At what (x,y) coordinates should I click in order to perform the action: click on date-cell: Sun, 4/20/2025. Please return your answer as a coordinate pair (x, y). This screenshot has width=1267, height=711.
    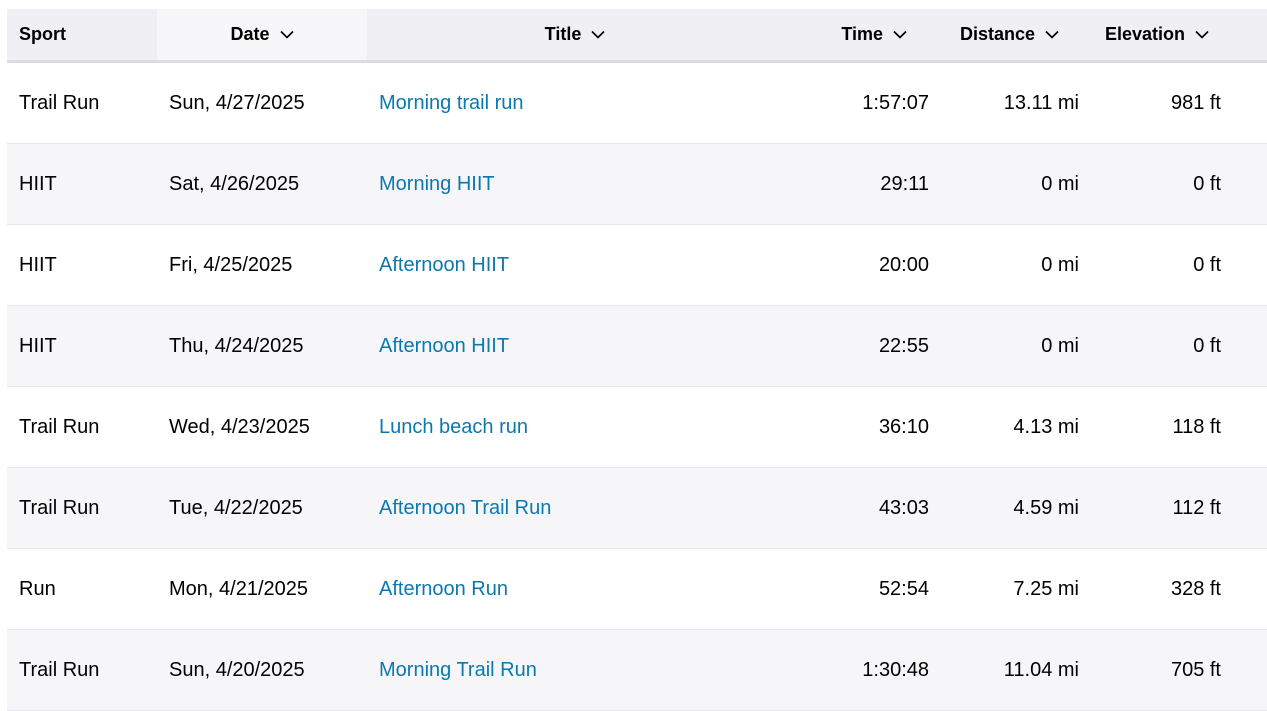
    Looking at the image, I should click on (262, 670).